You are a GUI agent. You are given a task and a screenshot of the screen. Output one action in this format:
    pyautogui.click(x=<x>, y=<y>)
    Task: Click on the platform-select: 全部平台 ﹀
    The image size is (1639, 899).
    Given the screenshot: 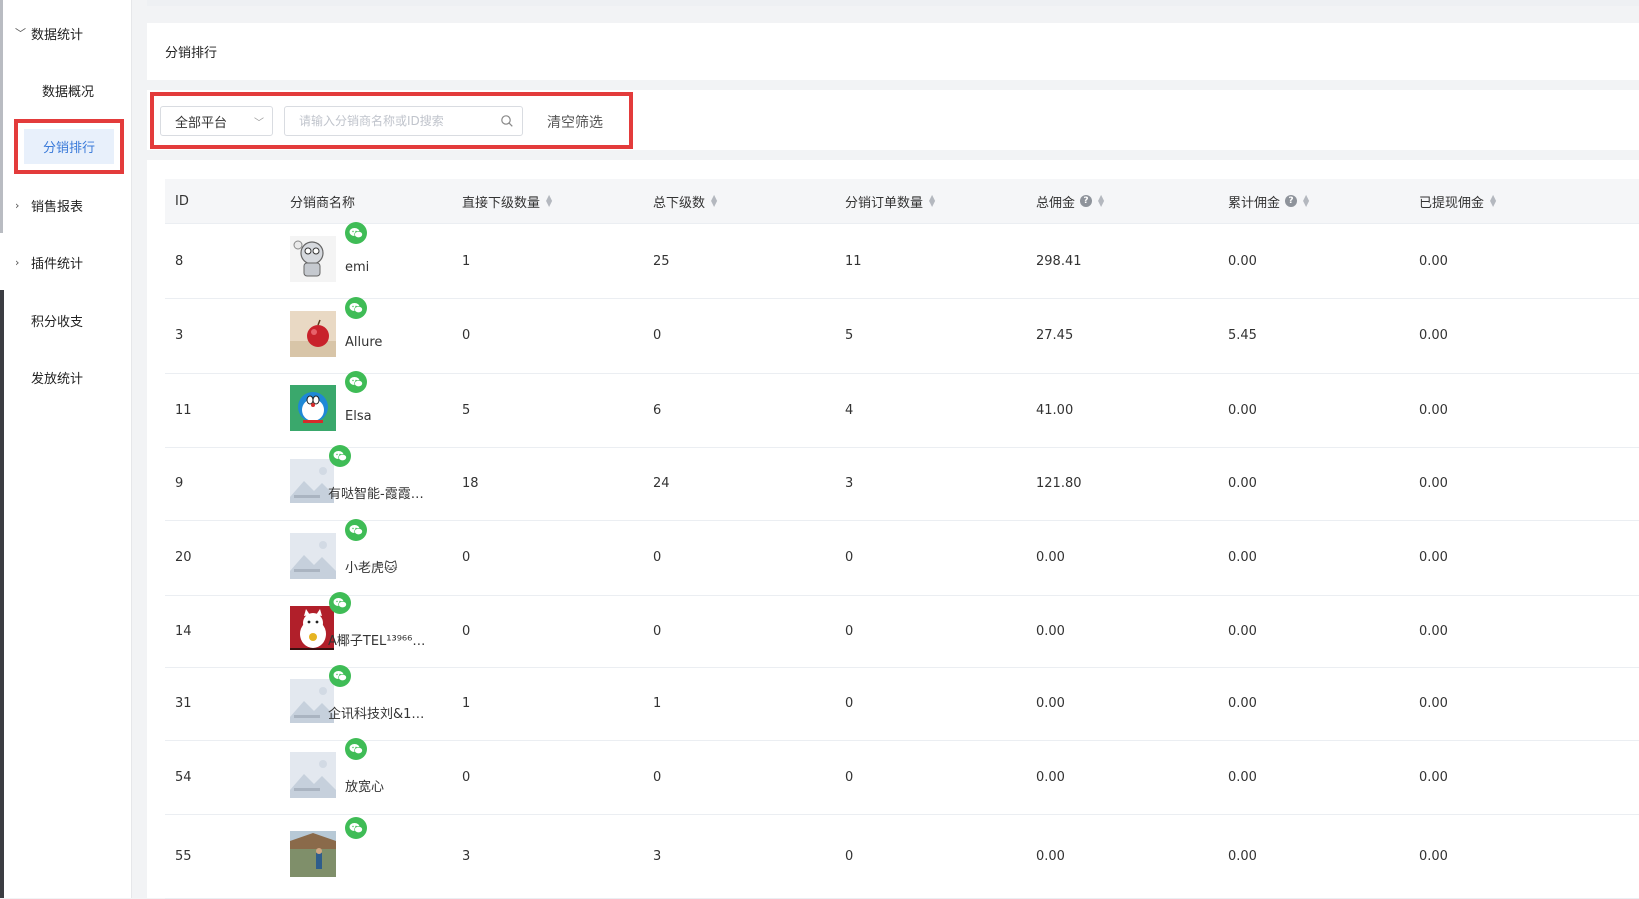 What is the action you would take?
    pyautogui.click(x=216, y=121)
    